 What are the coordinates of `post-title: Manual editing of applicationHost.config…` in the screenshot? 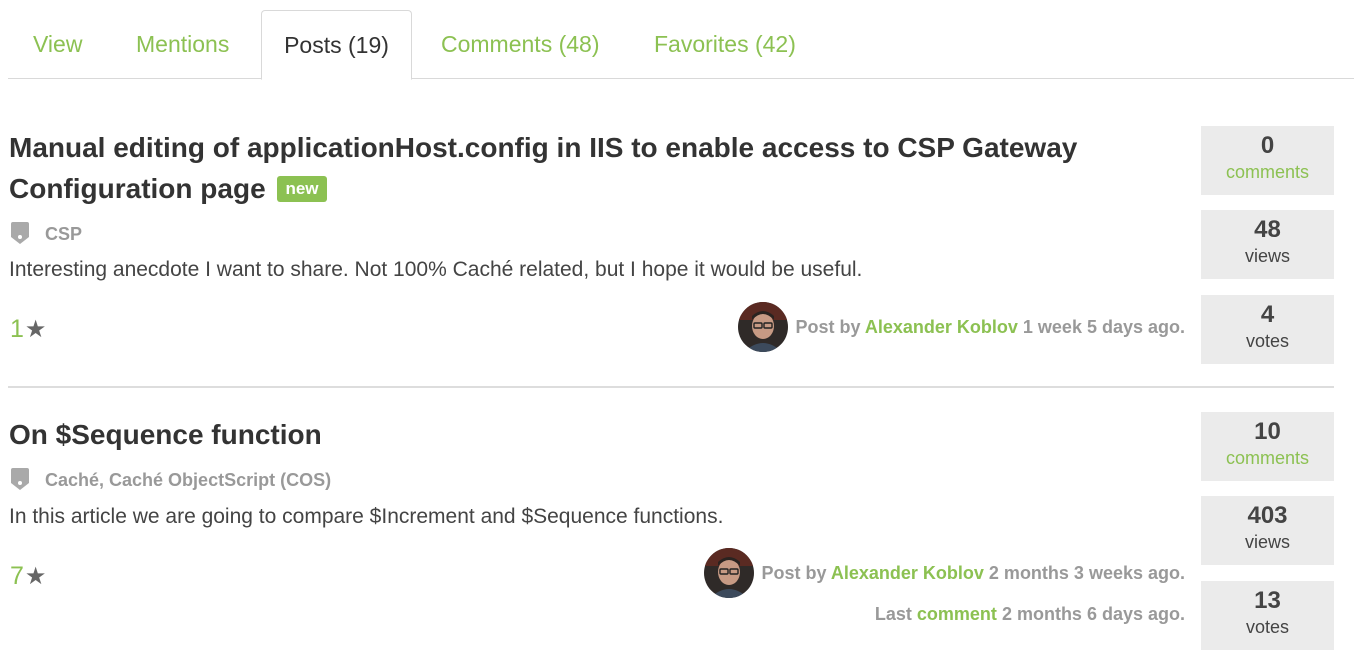 It's located at (544, 168).